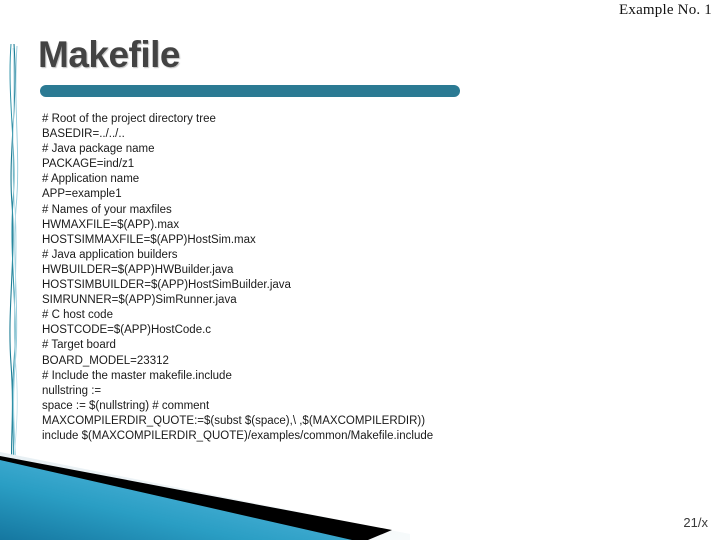 This screenshot has height=545, width=720. Describe the element at coordinates (105, 360) in the screenshot. I see `code-line: BOARD_MODEL=23312` at that location.